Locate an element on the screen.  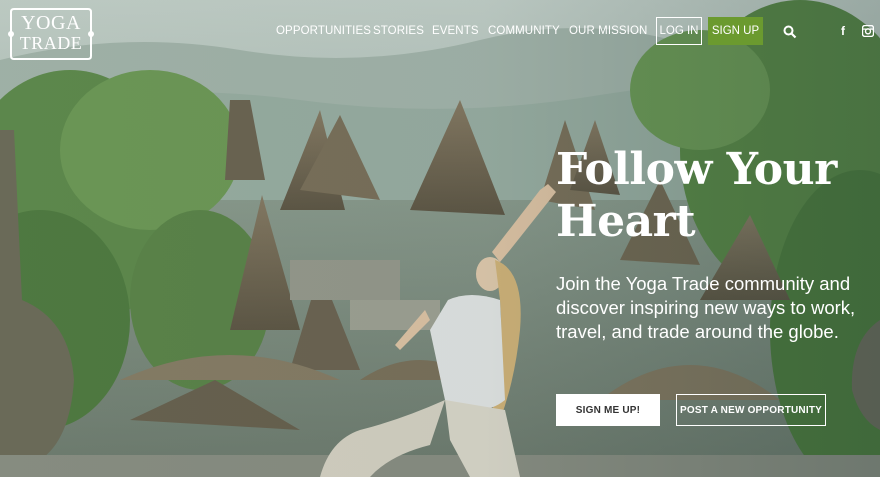
hero-title: Follow Your Heart is located at coordinates (716, 196).